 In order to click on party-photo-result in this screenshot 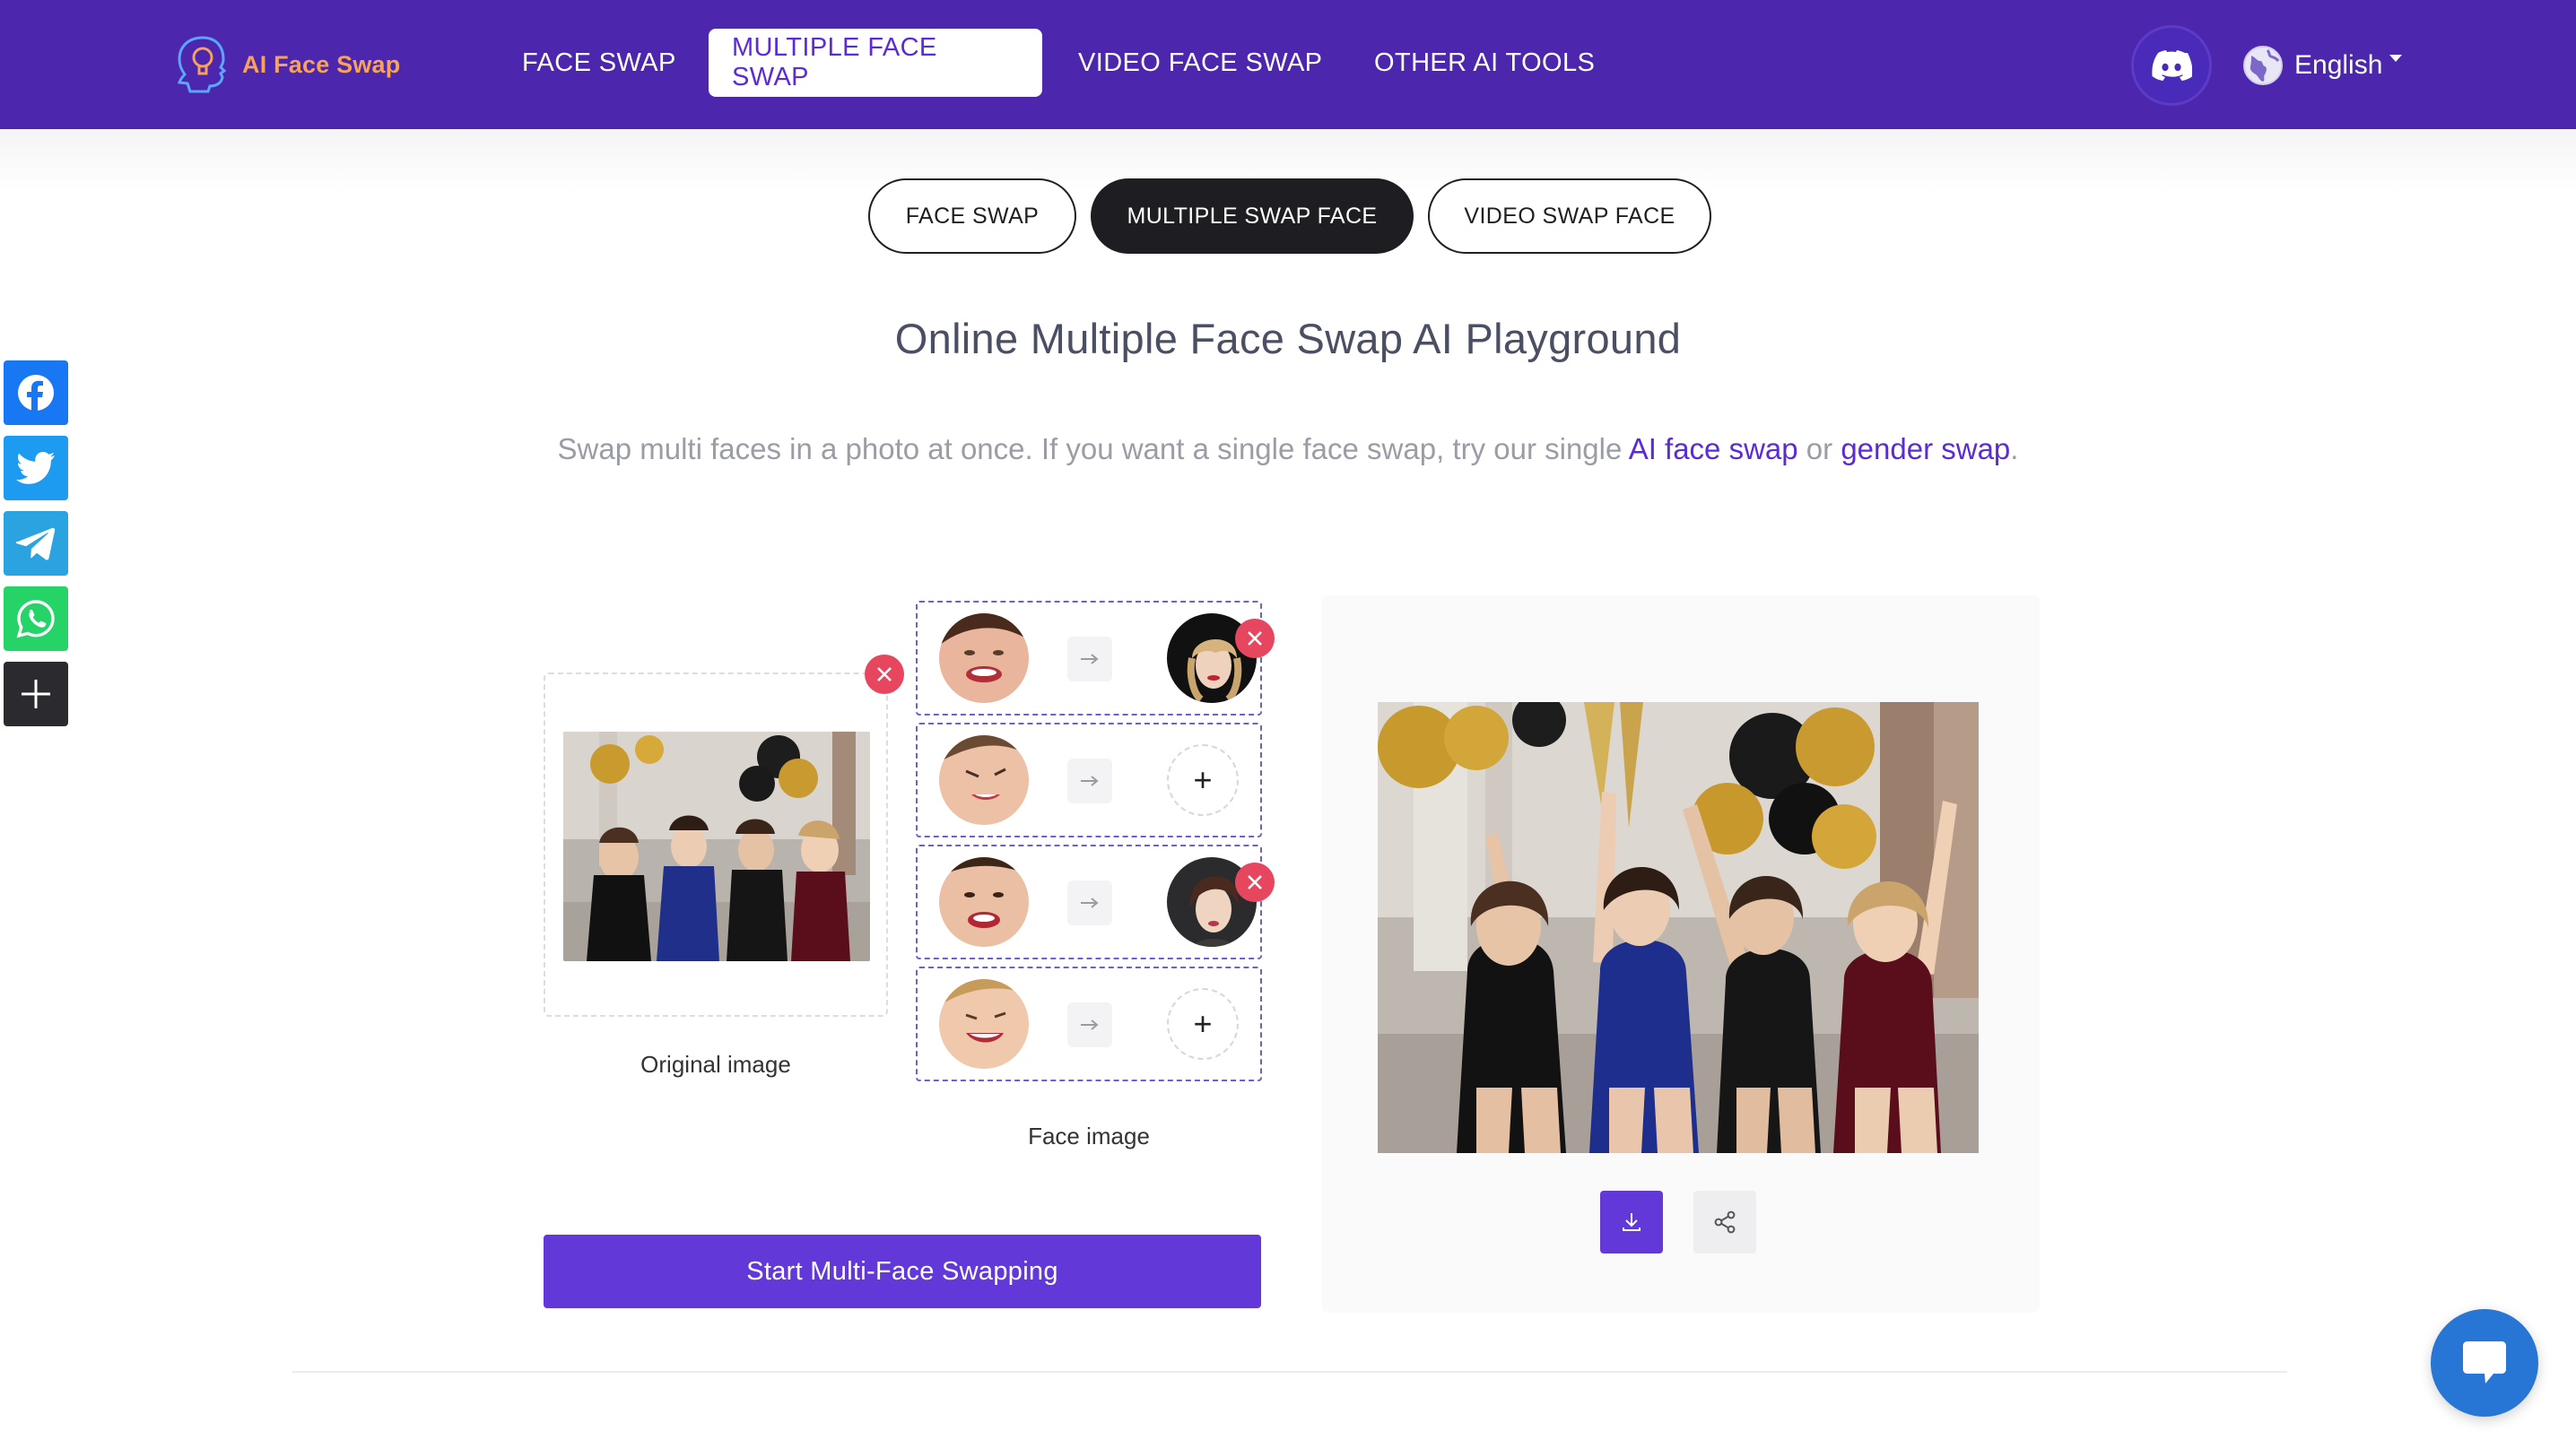, I will do `click(1678, 927)`.